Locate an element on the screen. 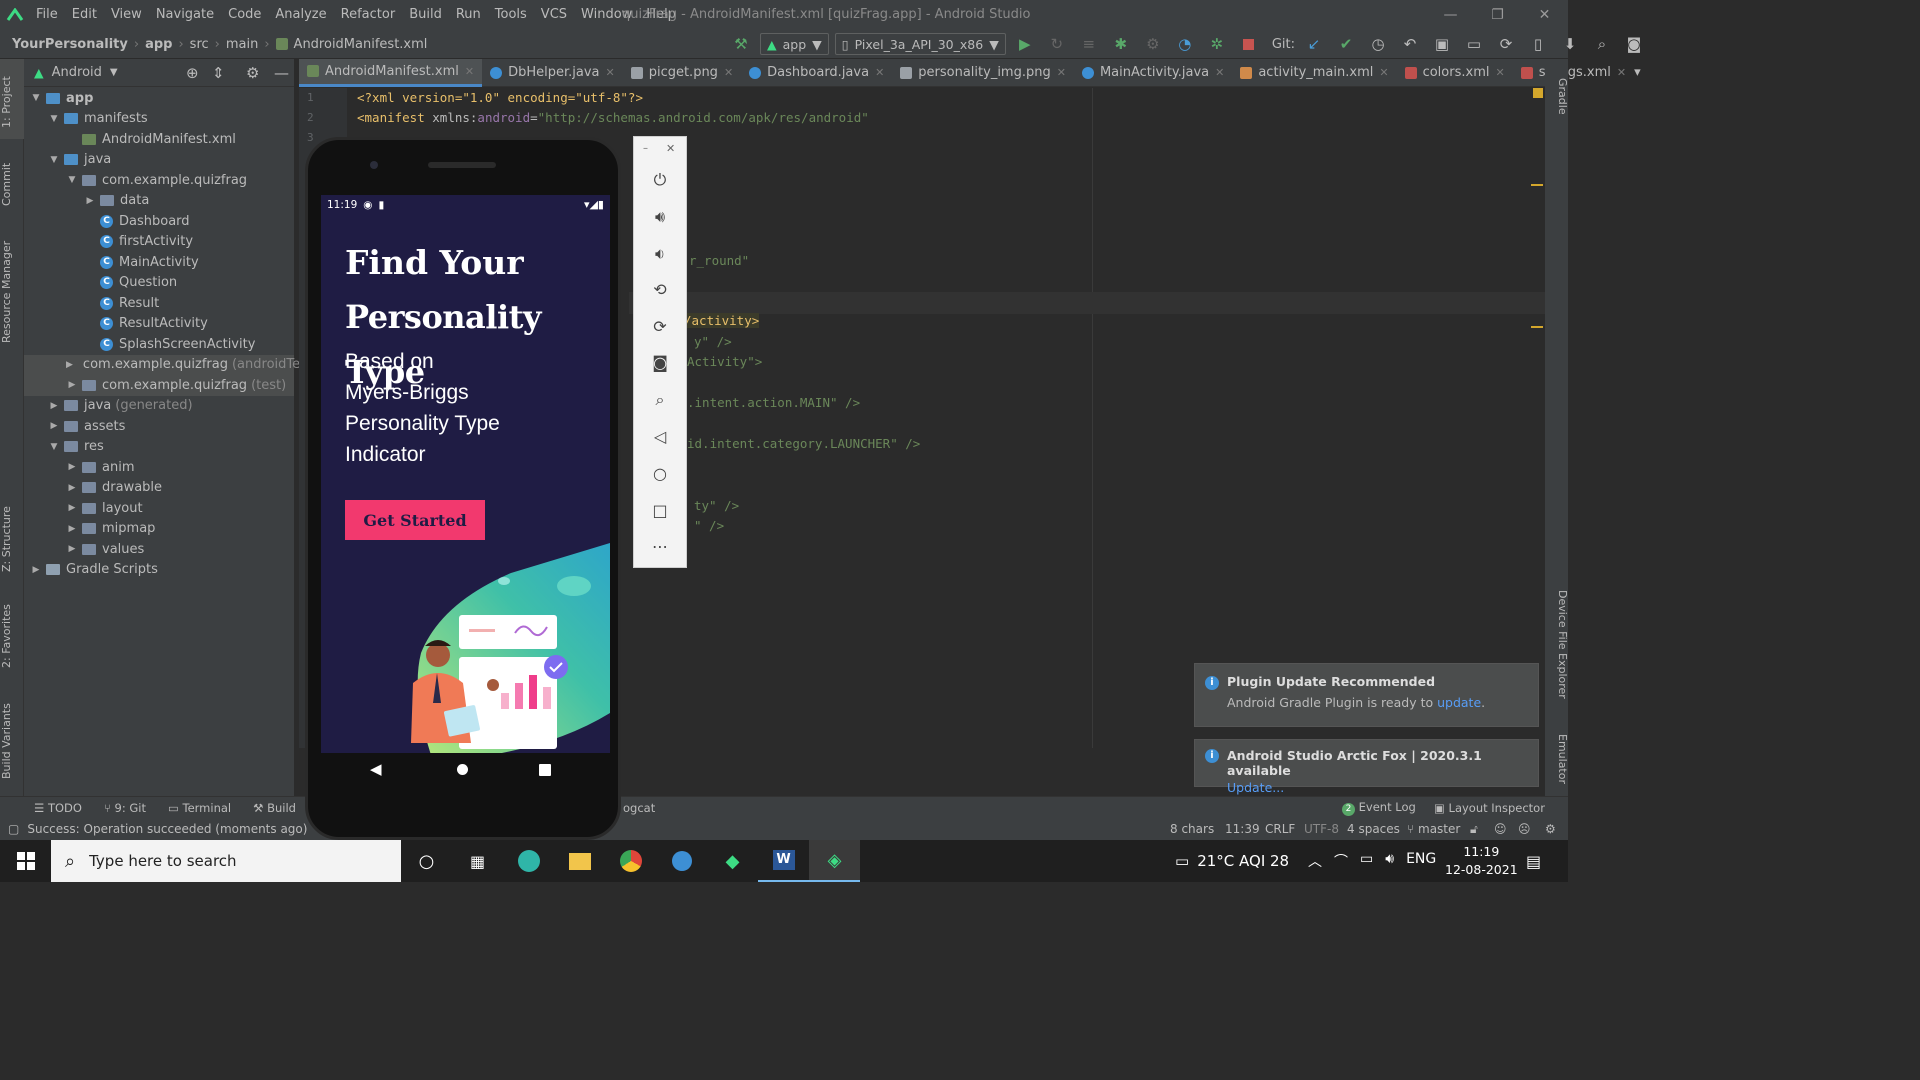 This screenshot has width=1920, height=1080. user-icon: ◙ is located at coordinates (1634, 44).